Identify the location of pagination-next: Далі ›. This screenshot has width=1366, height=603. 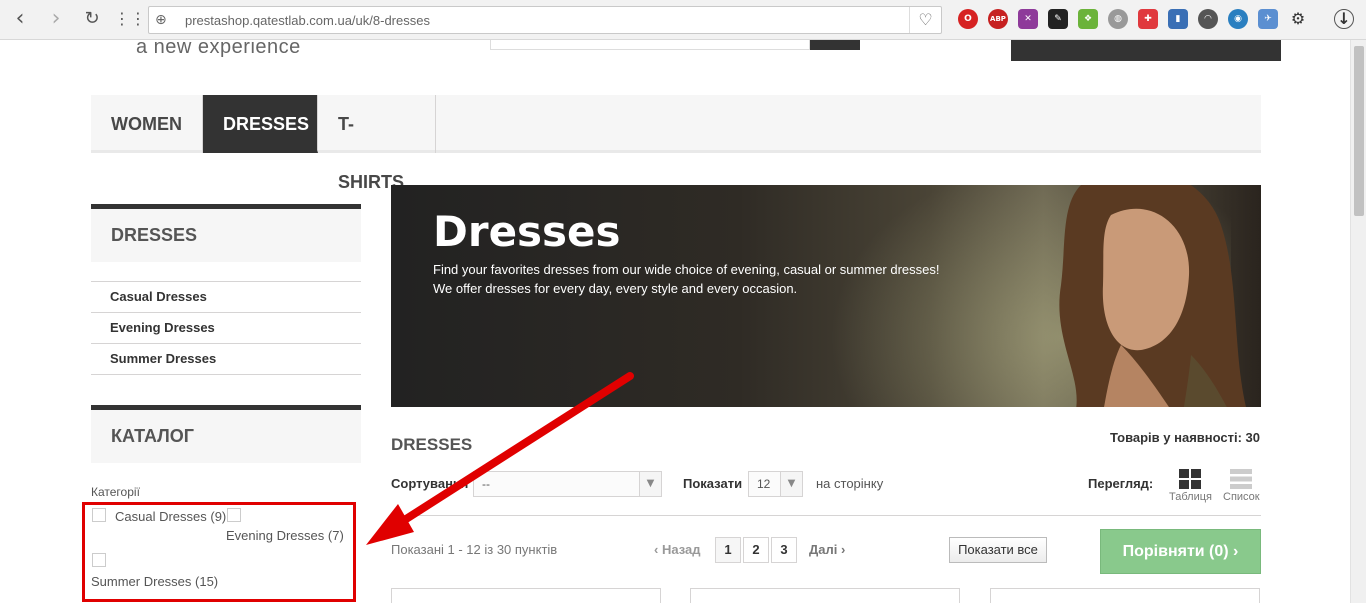
(827, 549).